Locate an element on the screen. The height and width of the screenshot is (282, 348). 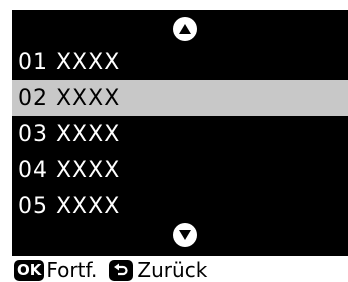
triangle-up-icon is located at coordinates (185, 29).